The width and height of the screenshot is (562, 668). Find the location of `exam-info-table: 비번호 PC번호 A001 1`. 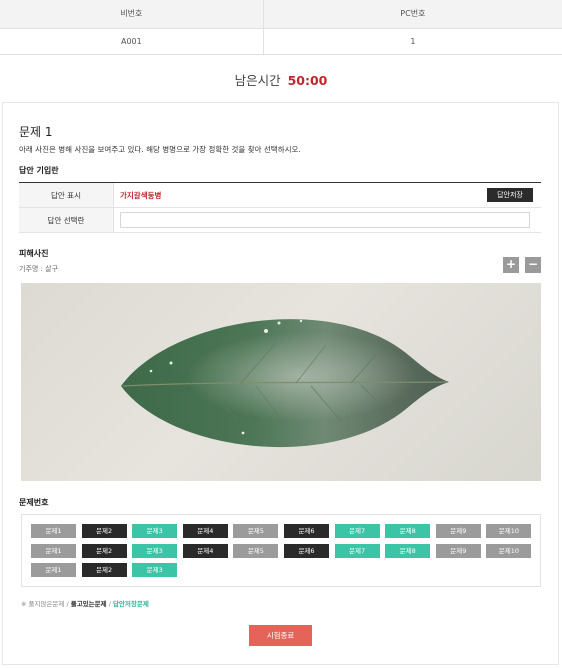

exam-info-table: 비번호 PC번호 A001 1 is located at coordinates (281, 27).